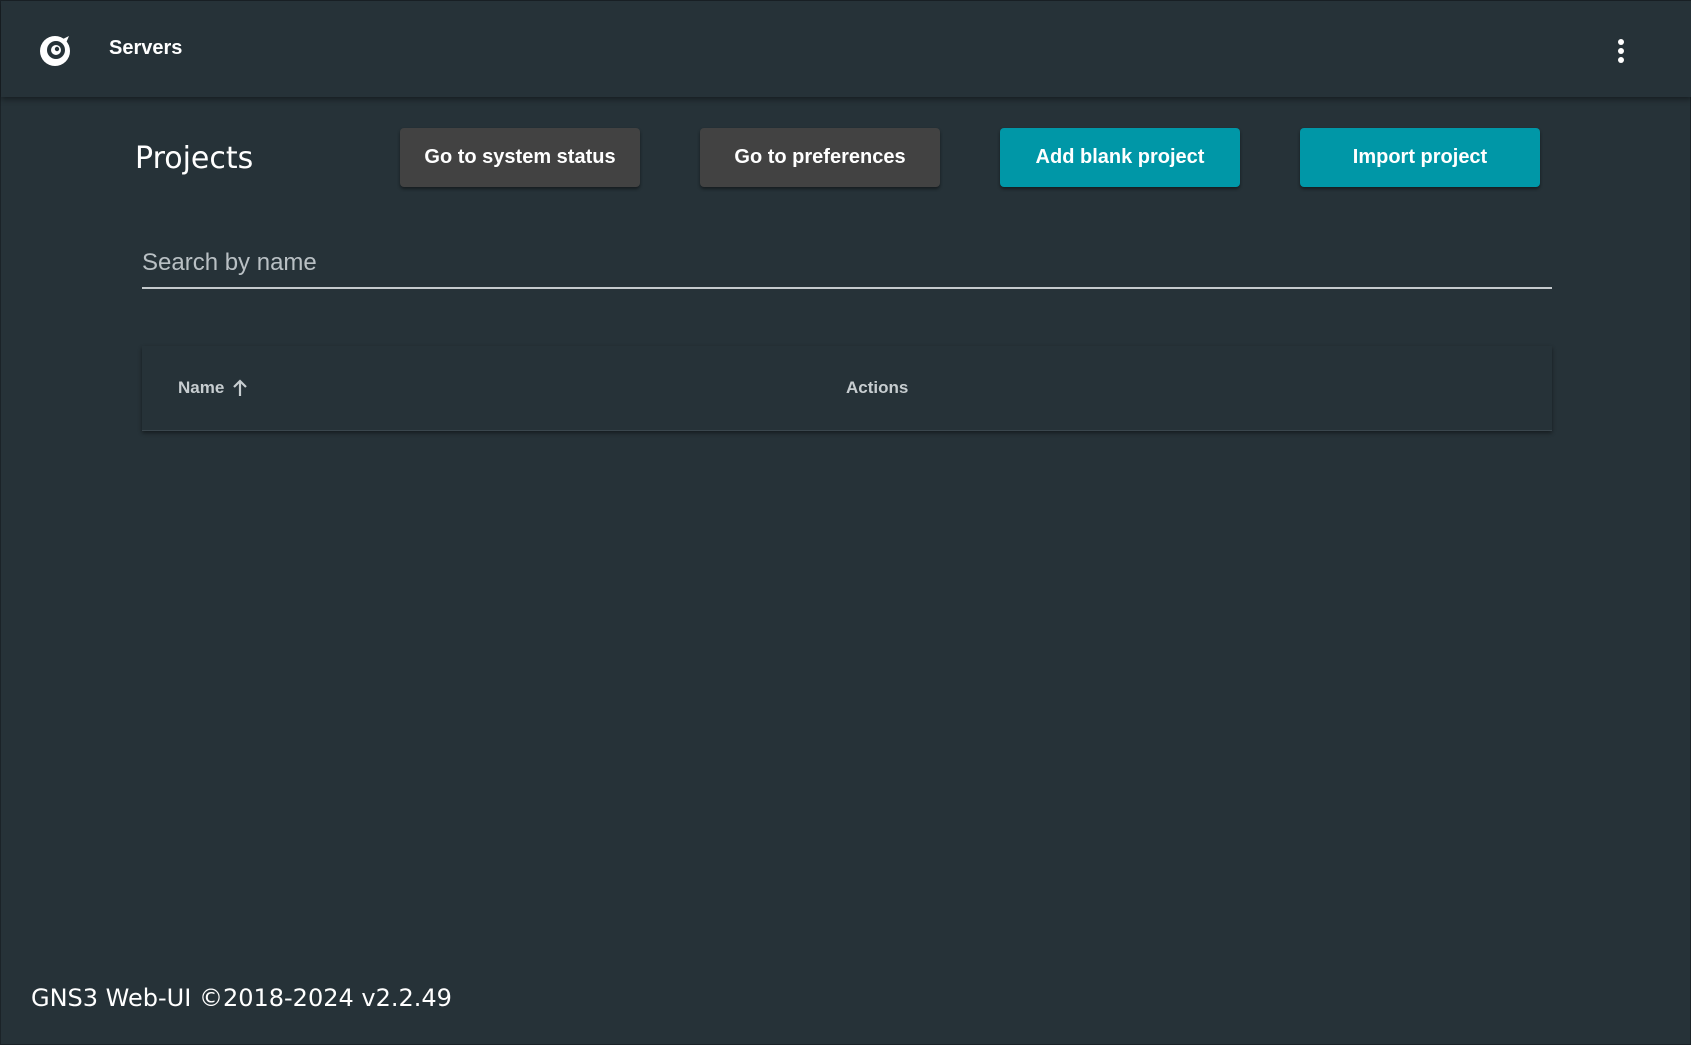  I want to click on page-title: Projects, so click(194, 158).